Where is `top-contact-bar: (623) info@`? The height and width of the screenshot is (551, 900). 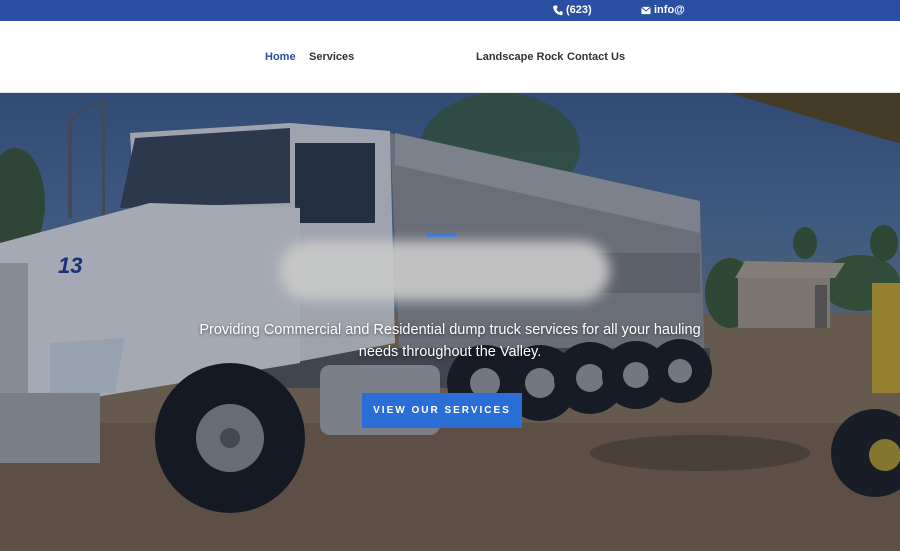 top-contact-bar: (623) info@ is located at coordinates (450, 10).